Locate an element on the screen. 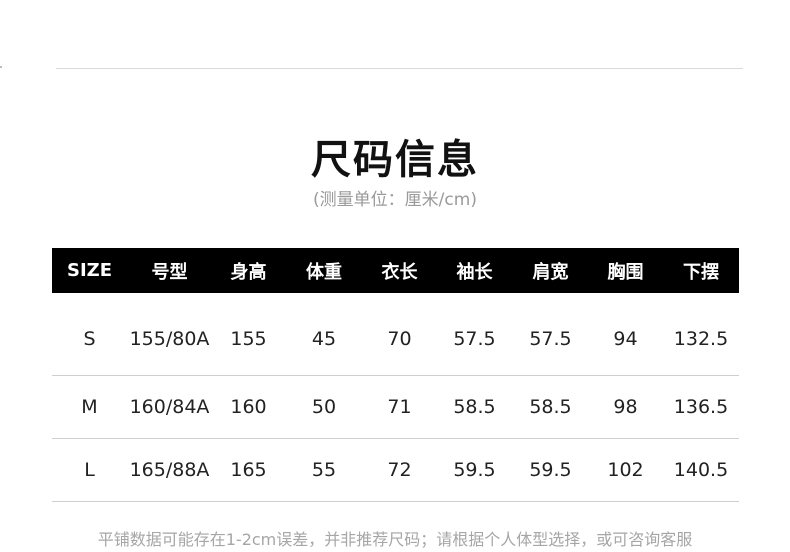  table-cell: 98 is located at coordinates (625, 407).